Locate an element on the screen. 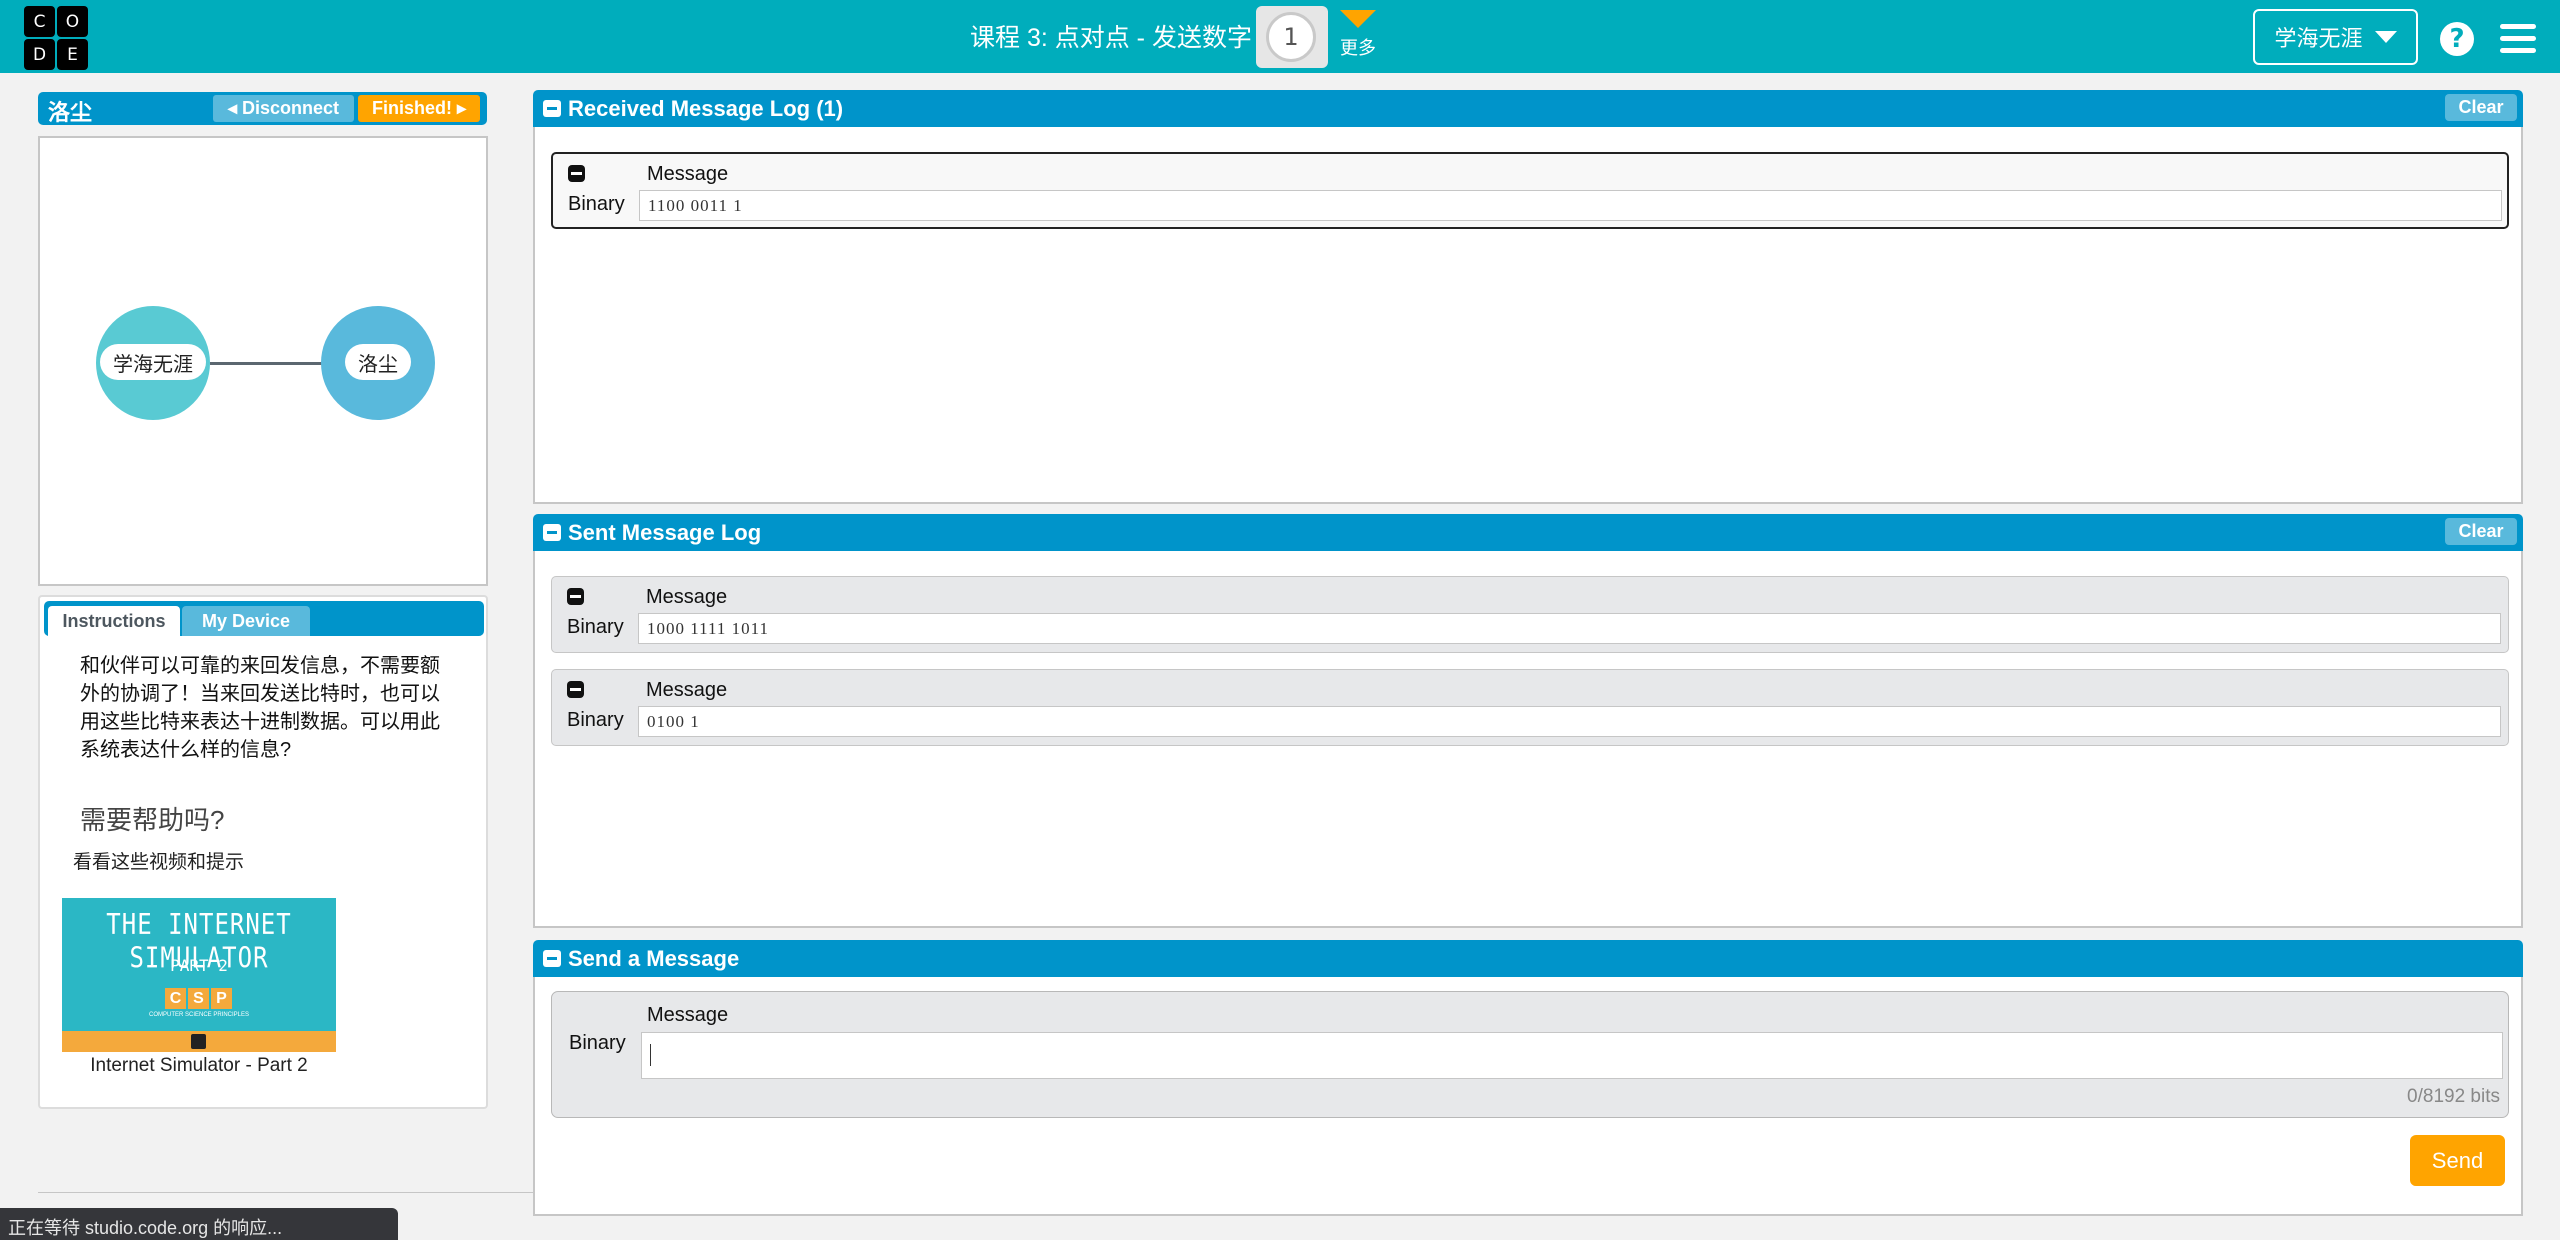 This screenshot has height=1240, width=2560. caret-right-icon: ▸ is located at coordinates (461, 108).